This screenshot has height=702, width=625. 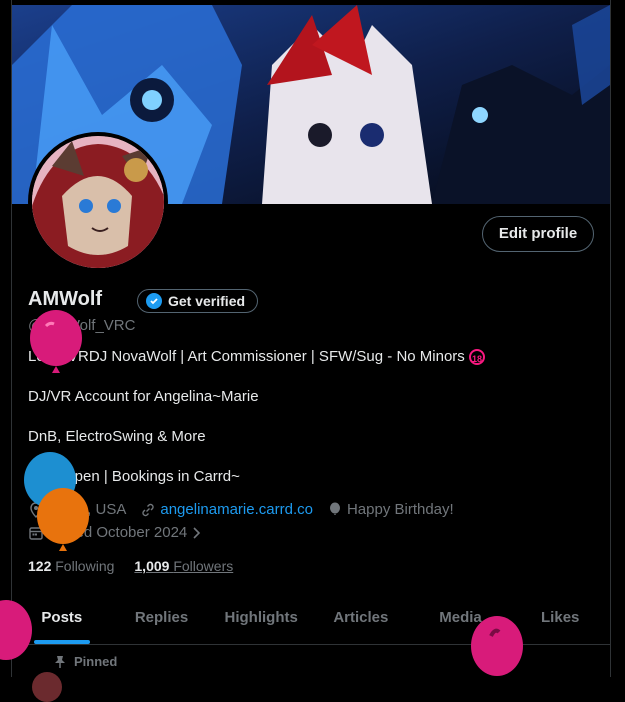 What do you see at coordinates (236, 509) in the screenshot?
I see `website-link: angelinamarie.carrd.co` at bounding box center [236, 509].